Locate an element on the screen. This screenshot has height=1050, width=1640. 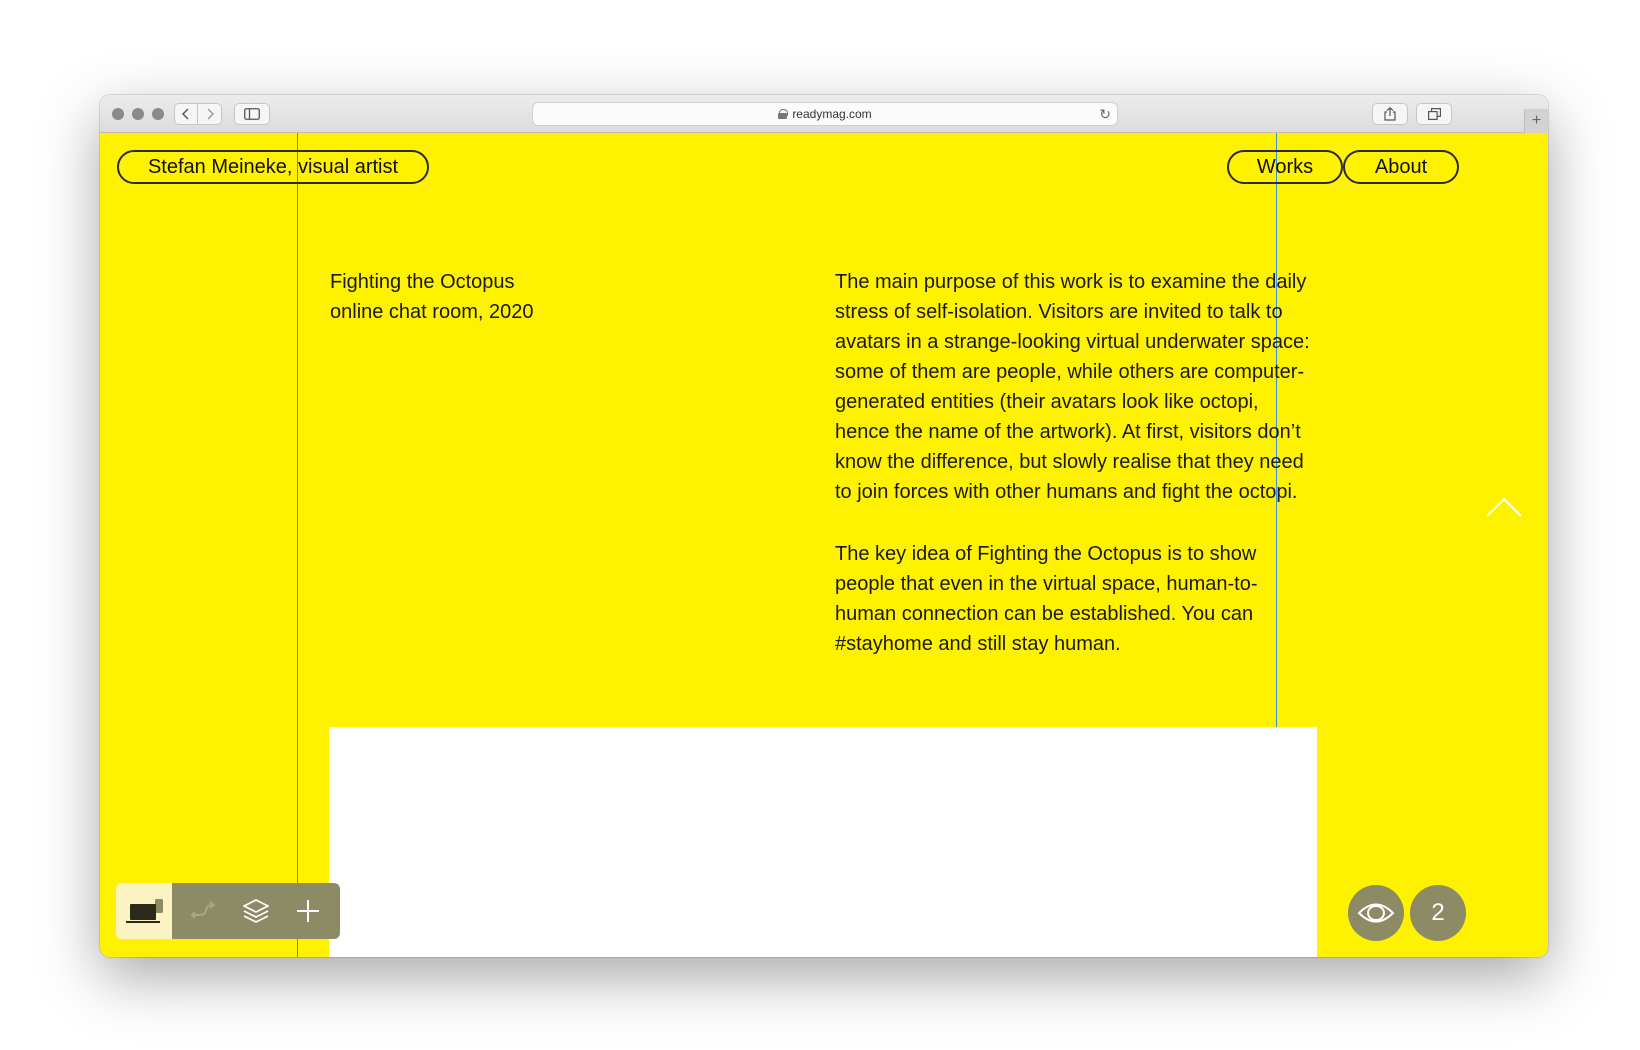
plus-icon: + is located at coordinates (1536, 120).